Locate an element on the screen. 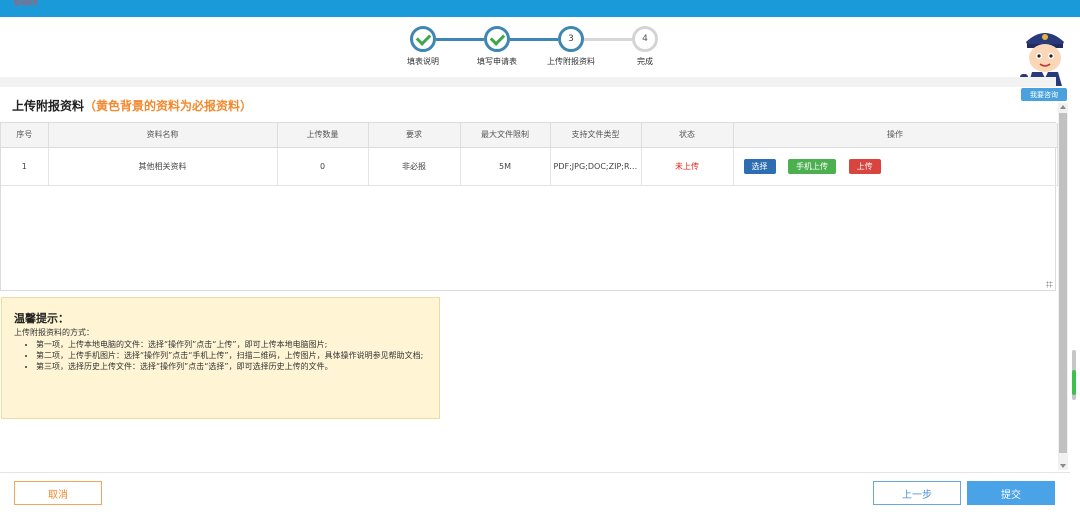  section-divider is located at coordinates (528, 82).